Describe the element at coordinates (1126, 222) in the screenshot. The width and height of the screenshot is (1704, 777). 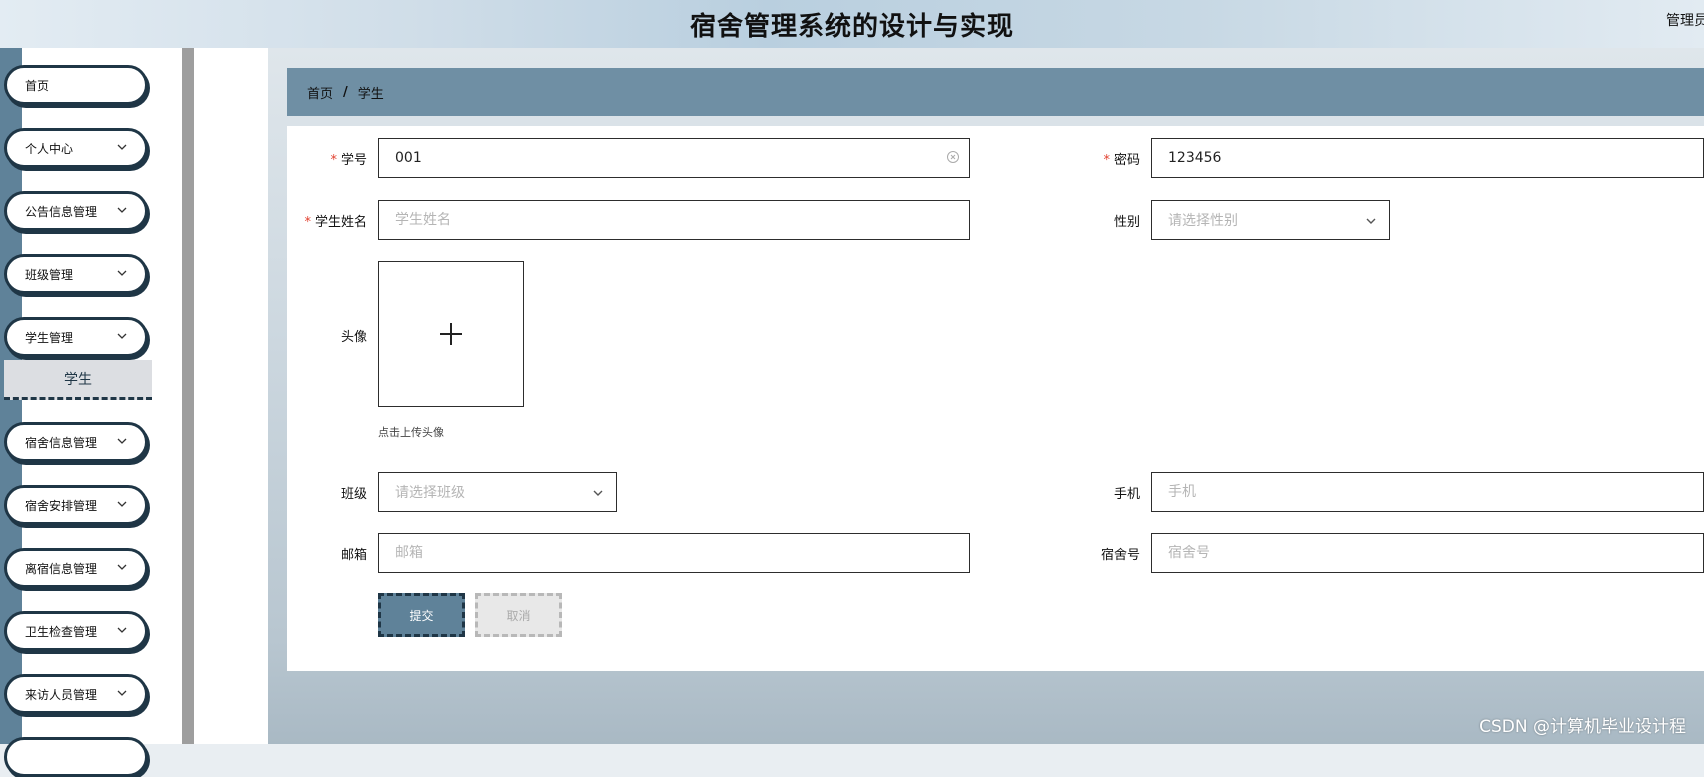
I see `gender-label: 性别` at that location.